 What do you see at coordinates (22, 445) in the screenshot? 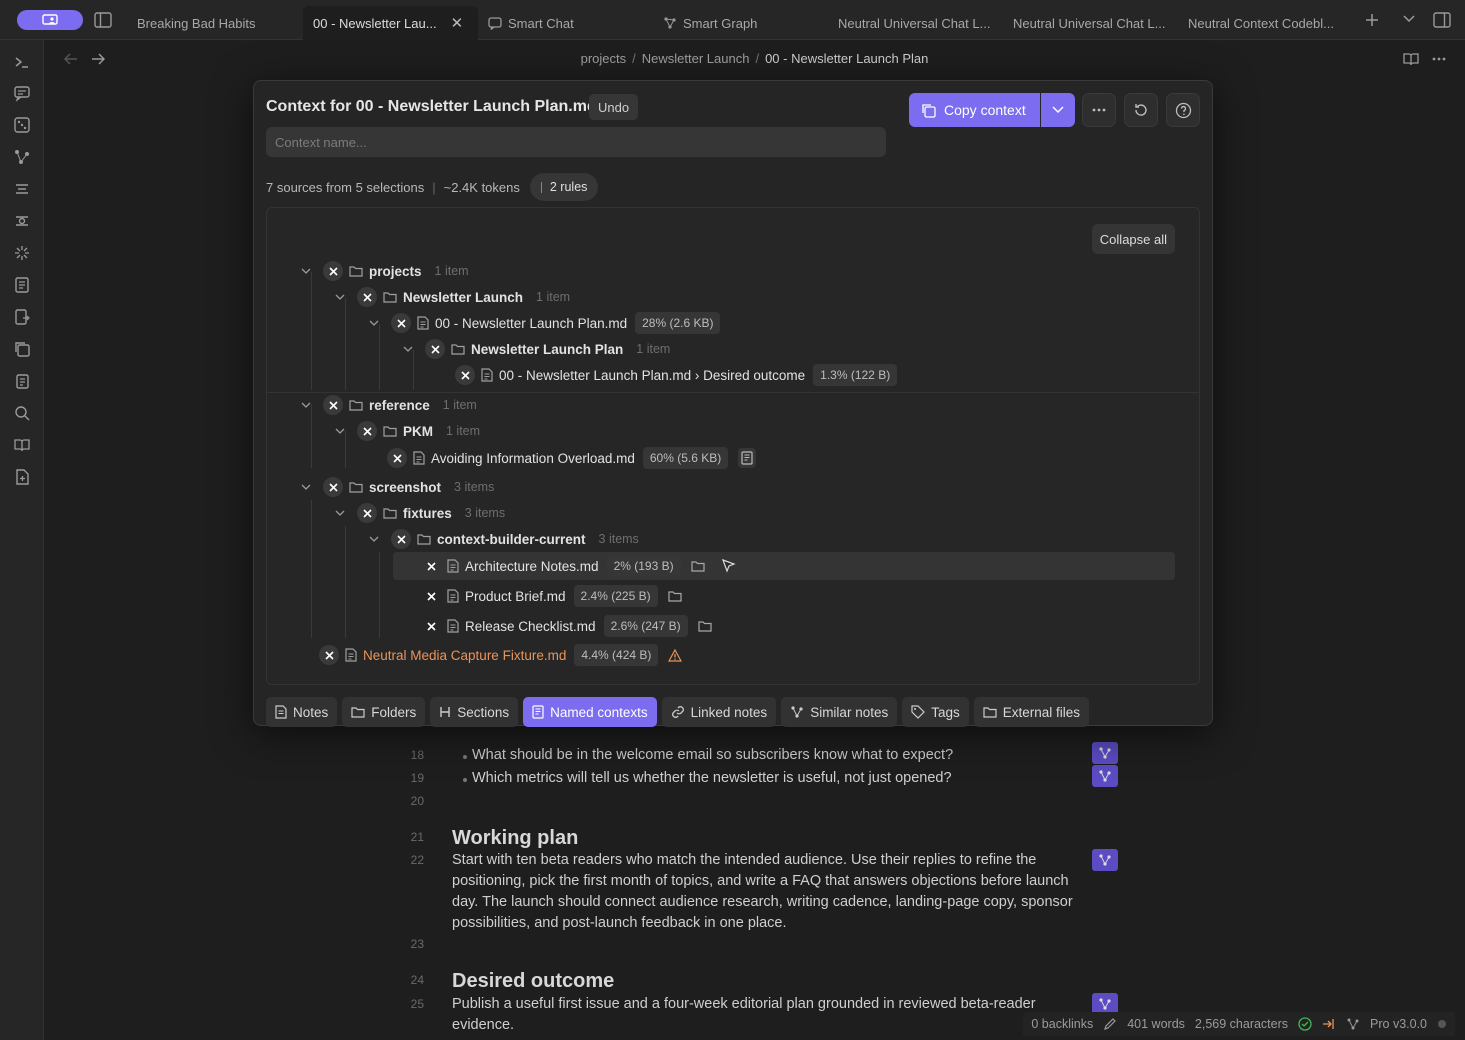
I see `book-open-icon` at bounding box center [22, 445].